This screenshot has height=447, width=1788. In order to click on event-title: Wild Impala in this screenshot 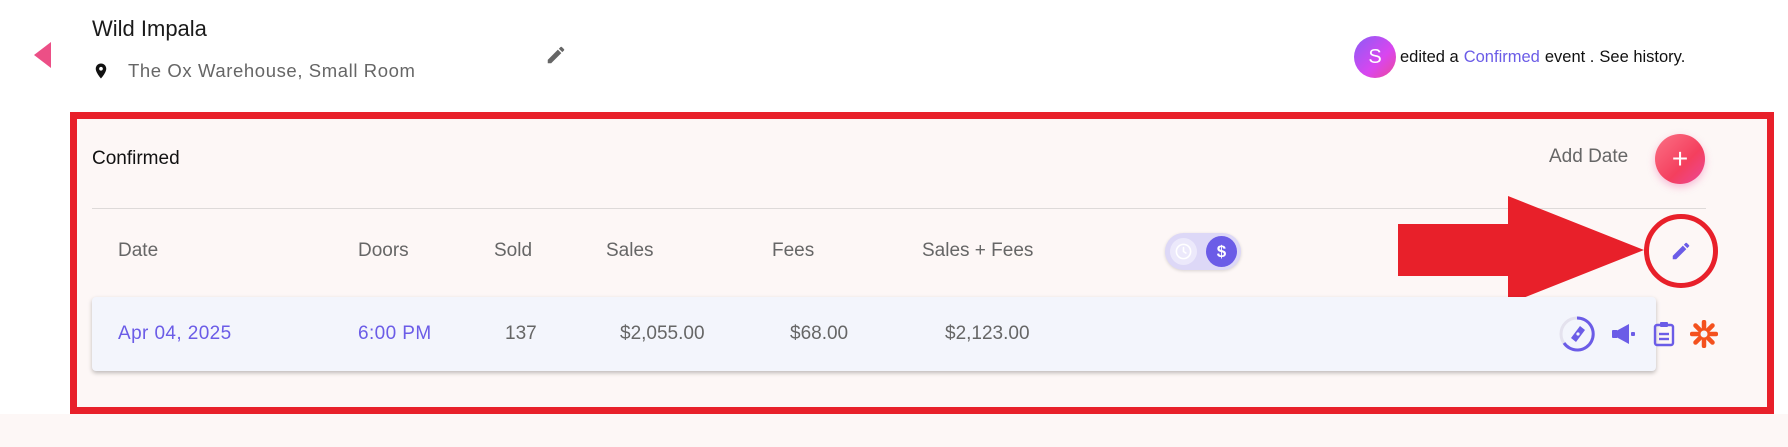, I will do `click(149, 28)`.